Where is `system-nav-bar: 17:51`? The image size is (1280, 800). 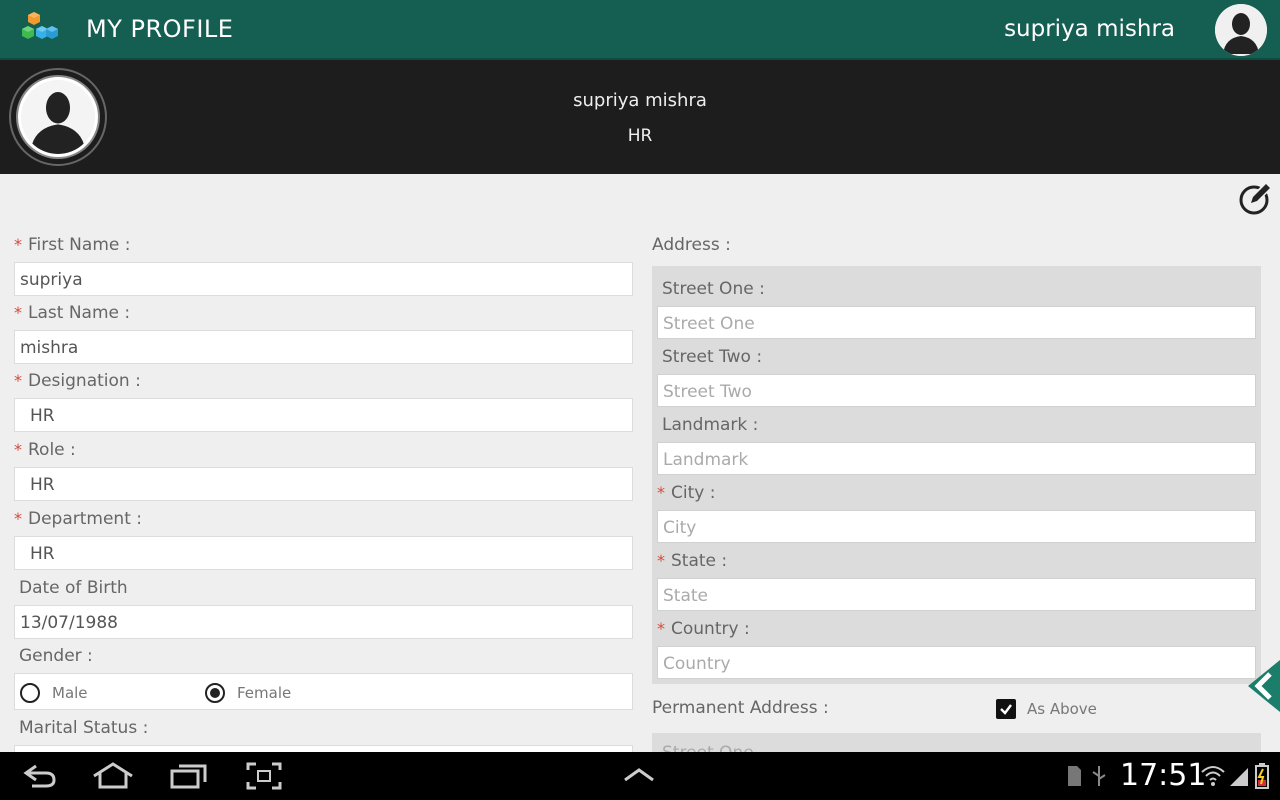
system-nav-bar: 17:51 is located at coordinates (640, 776).